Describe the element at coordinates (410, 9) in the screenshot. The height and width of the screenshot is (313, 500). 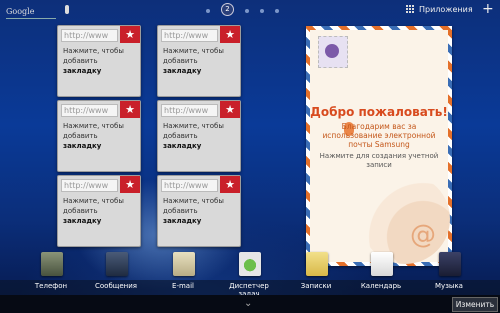
I see `apps-grid-icon` at that location.